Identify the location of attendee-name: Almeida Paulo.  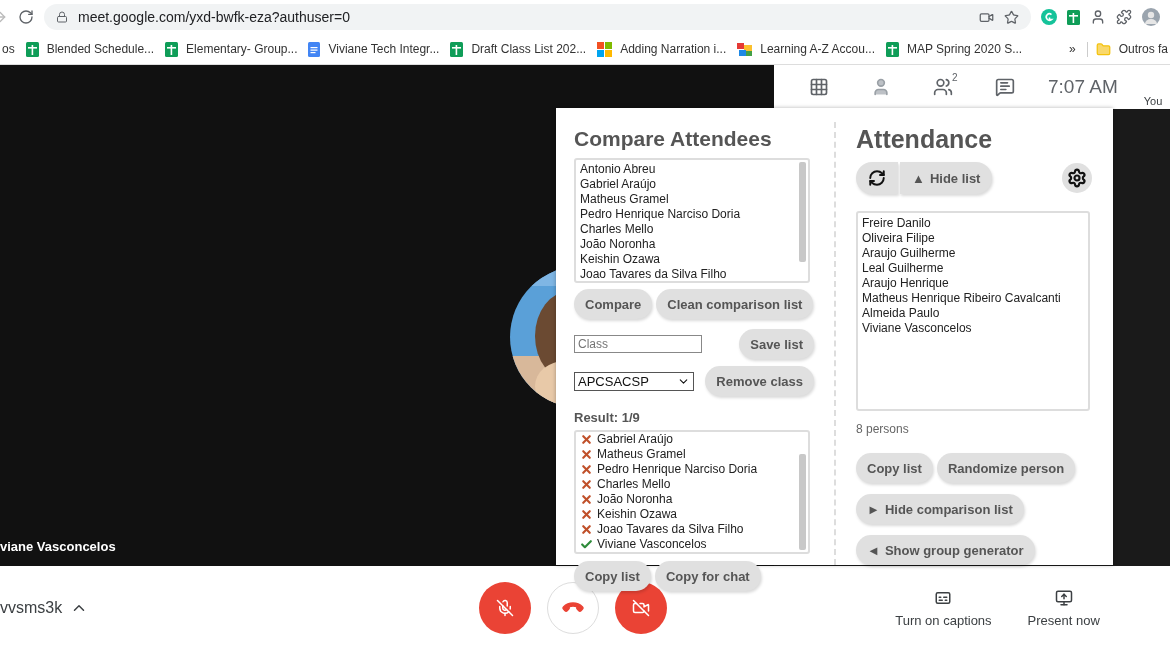
(901, 313).